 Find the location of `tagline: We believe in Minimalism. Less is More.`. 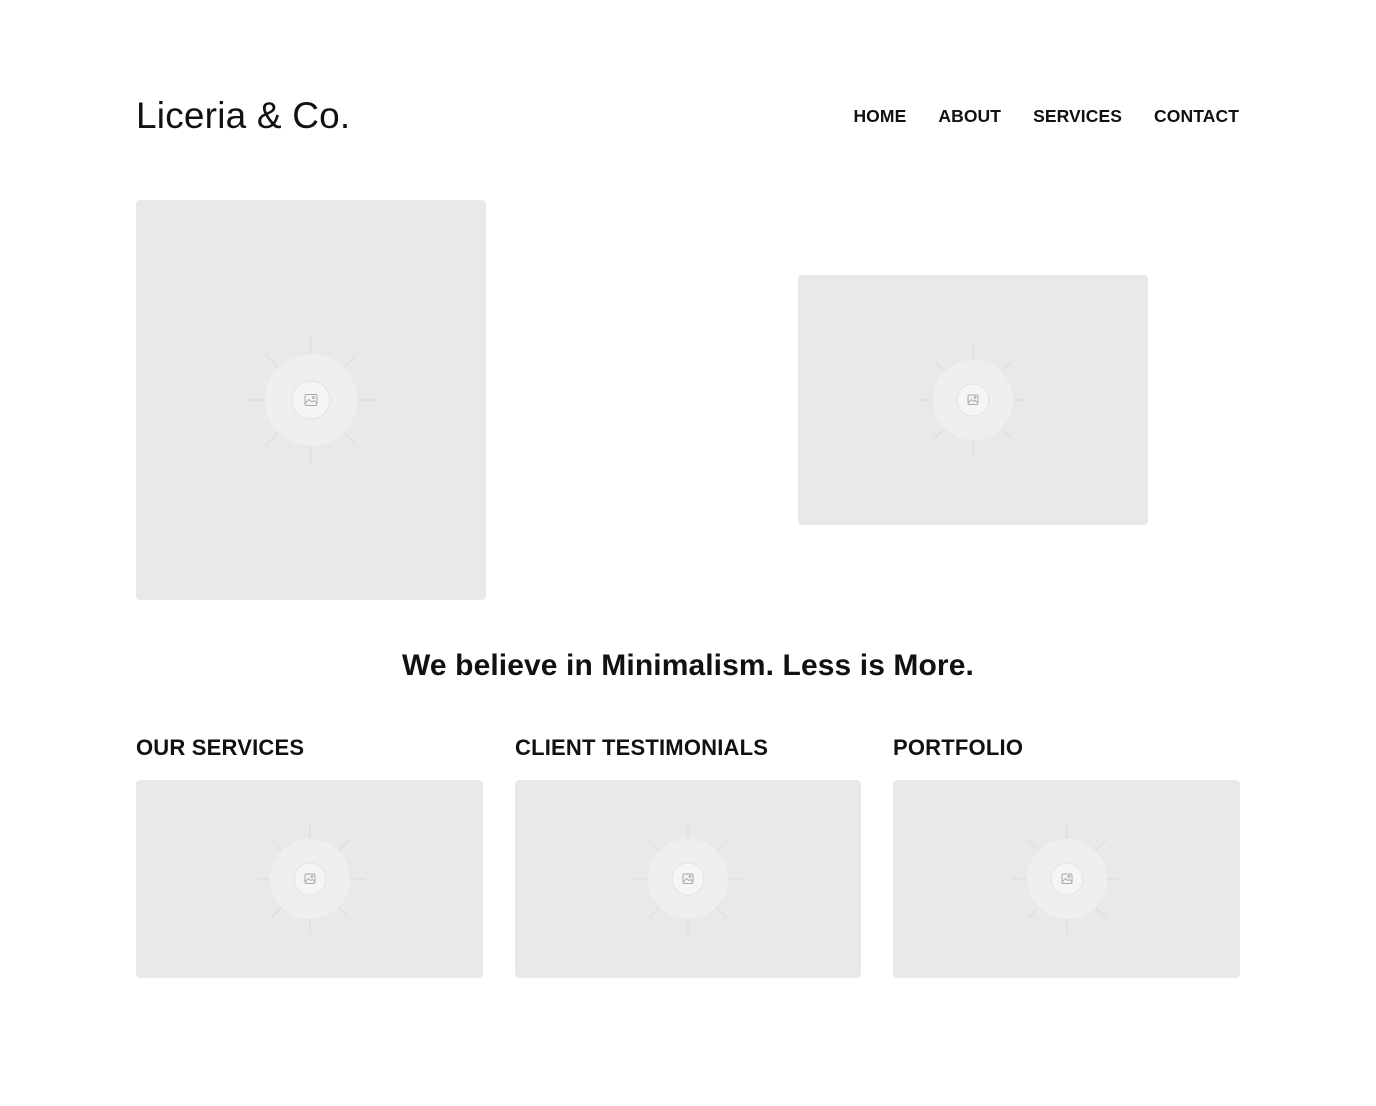

tagline: We believe in Minimalism. Less is More. is located at coordinates (688, 665).